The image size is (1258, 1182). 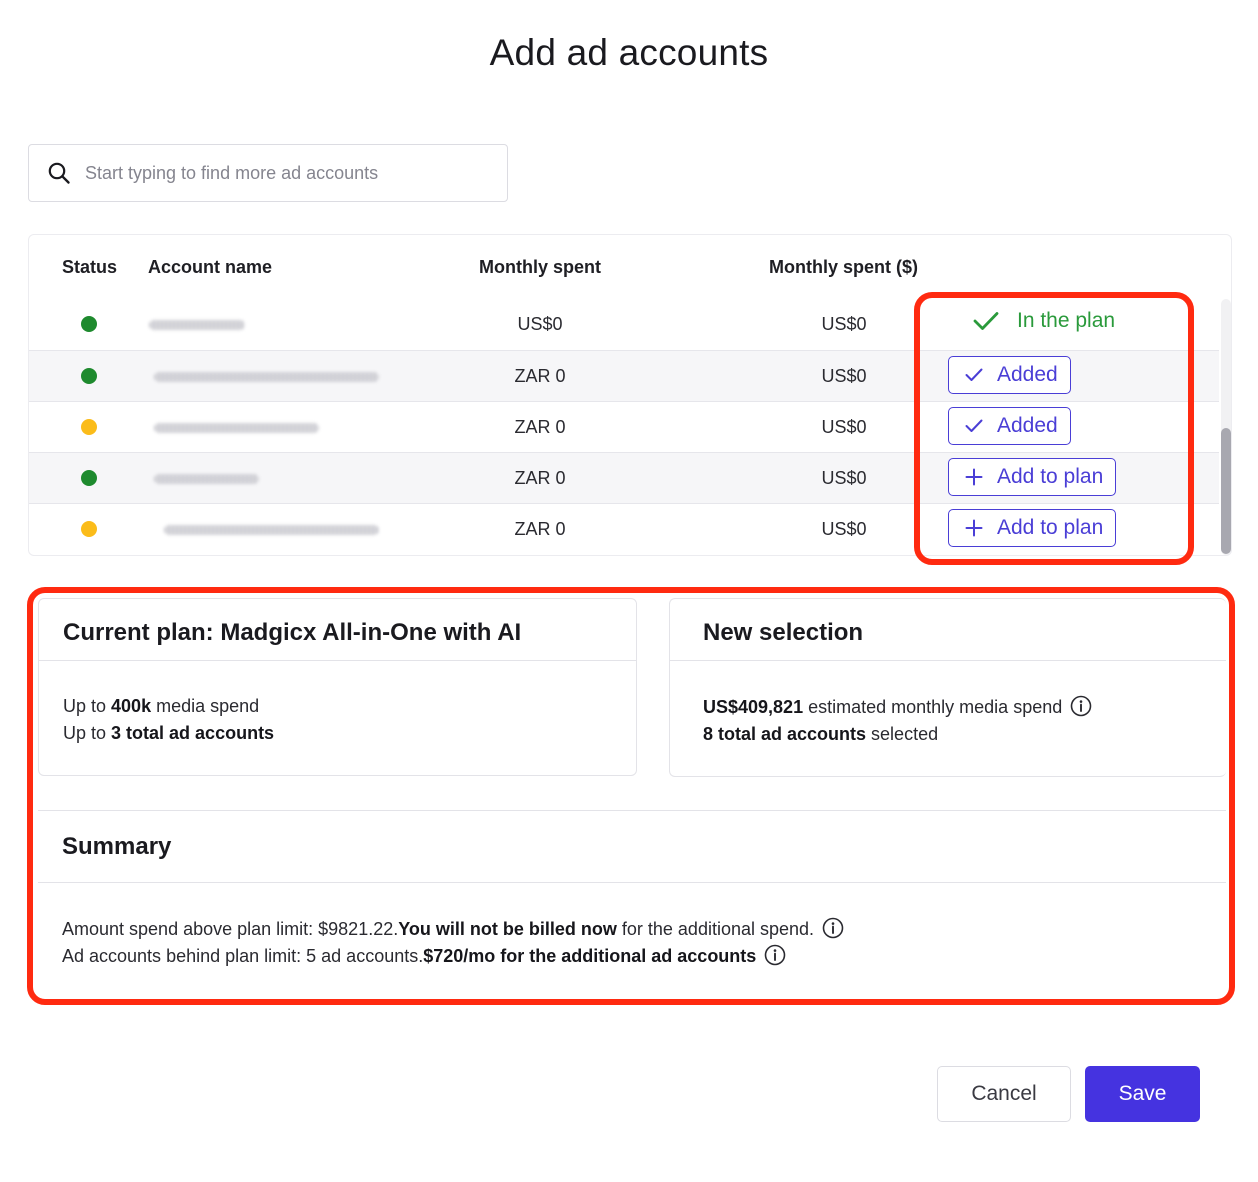 I want to click on search-icon, so click(x=59, y=173).